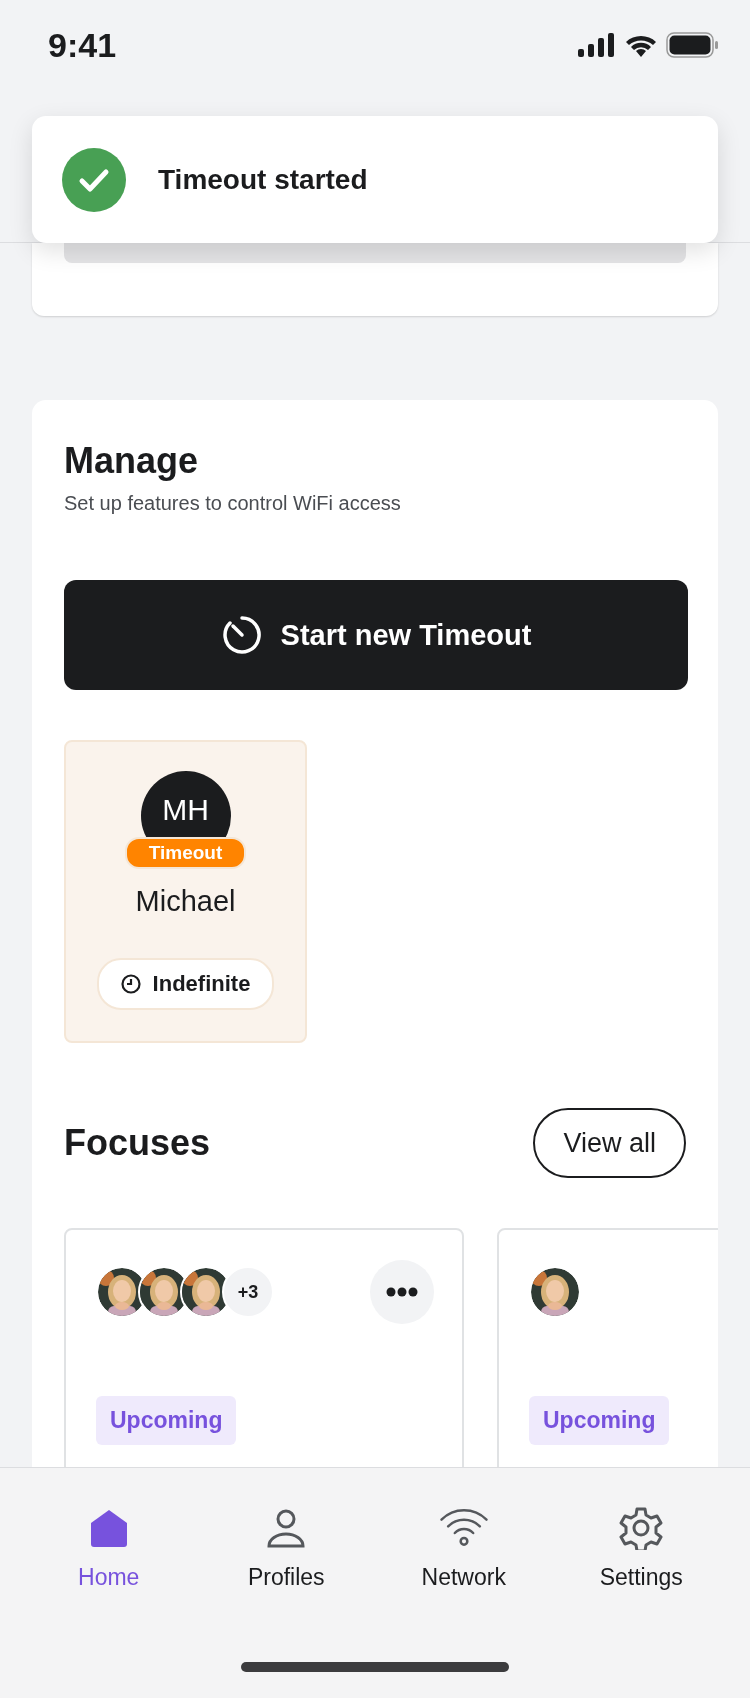 Image resolution: width=750 pixels, height=1698 pixels. I want to click on check-icon, so click(94, 179).